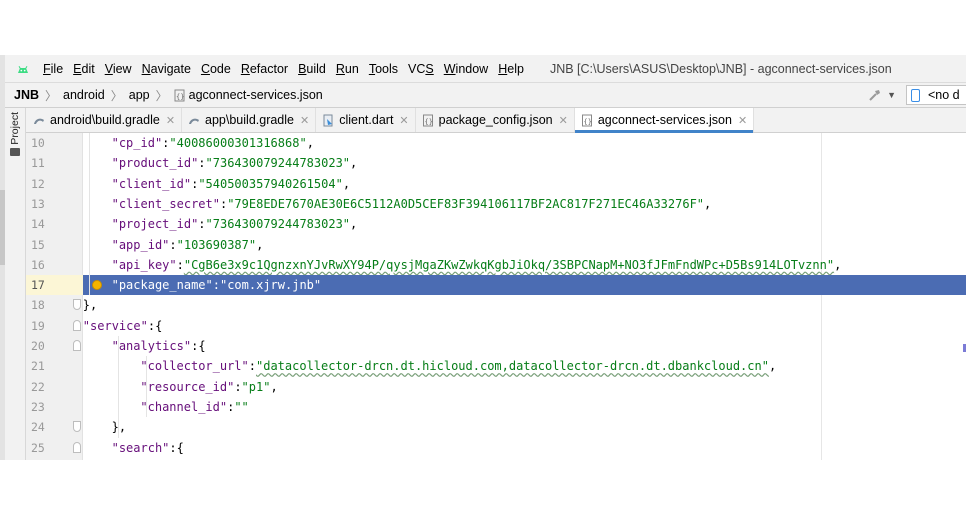 The image size is (966, 530). What do you see at coordinates (38, 203) in the screenshot?
I see `line-number: 13` at bounding box center [38, 203].